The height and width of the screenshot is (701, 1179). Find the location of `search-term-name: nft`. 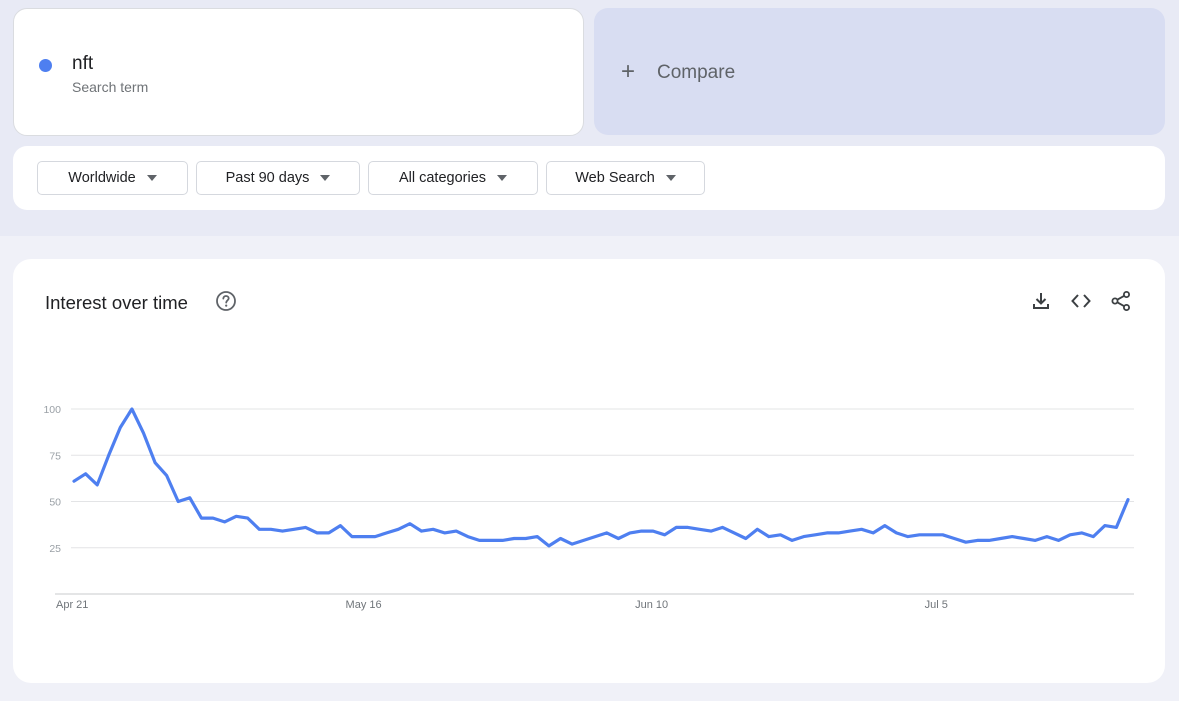

search-term-name: nft is located at coordinates (82, 64).